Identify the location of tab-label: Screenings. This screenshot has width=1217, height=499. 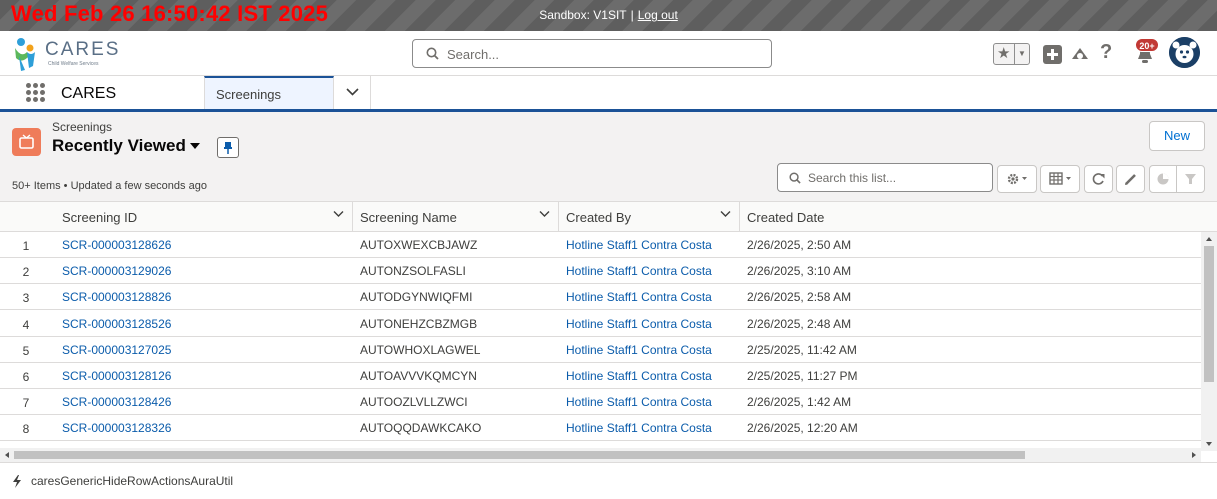
(249, 94).